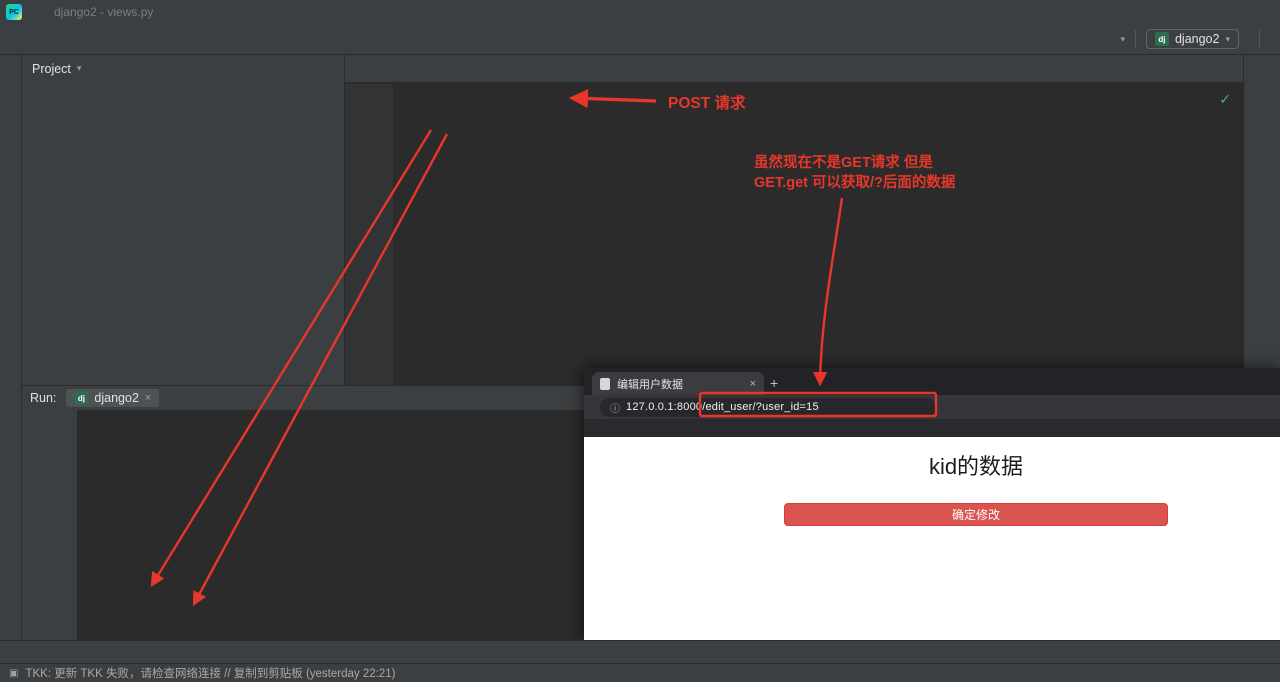 This screenshot has height=682, width=1280. I want to click on run-console, so click(331, 525).